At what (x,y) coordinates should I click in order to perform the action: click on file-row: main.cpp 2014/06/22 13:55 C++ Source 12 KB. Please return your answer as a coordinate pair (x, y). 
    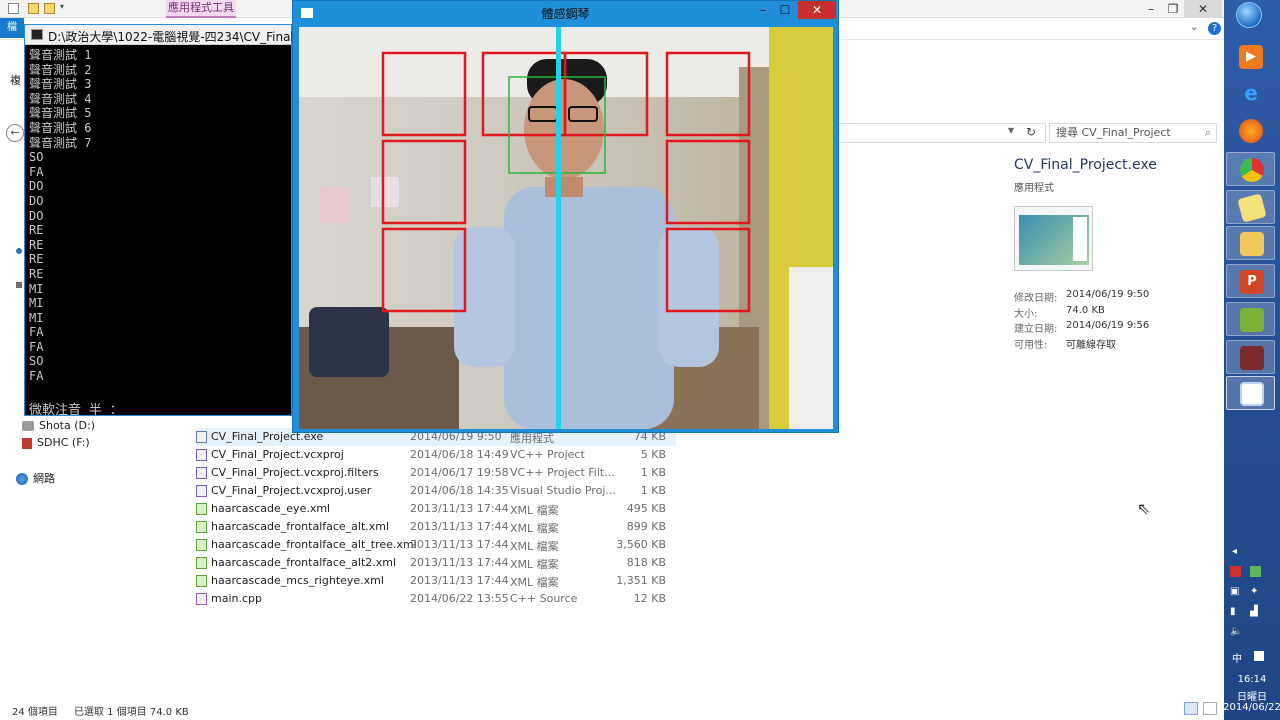
    Looking at the image, I should click on (436, 599).